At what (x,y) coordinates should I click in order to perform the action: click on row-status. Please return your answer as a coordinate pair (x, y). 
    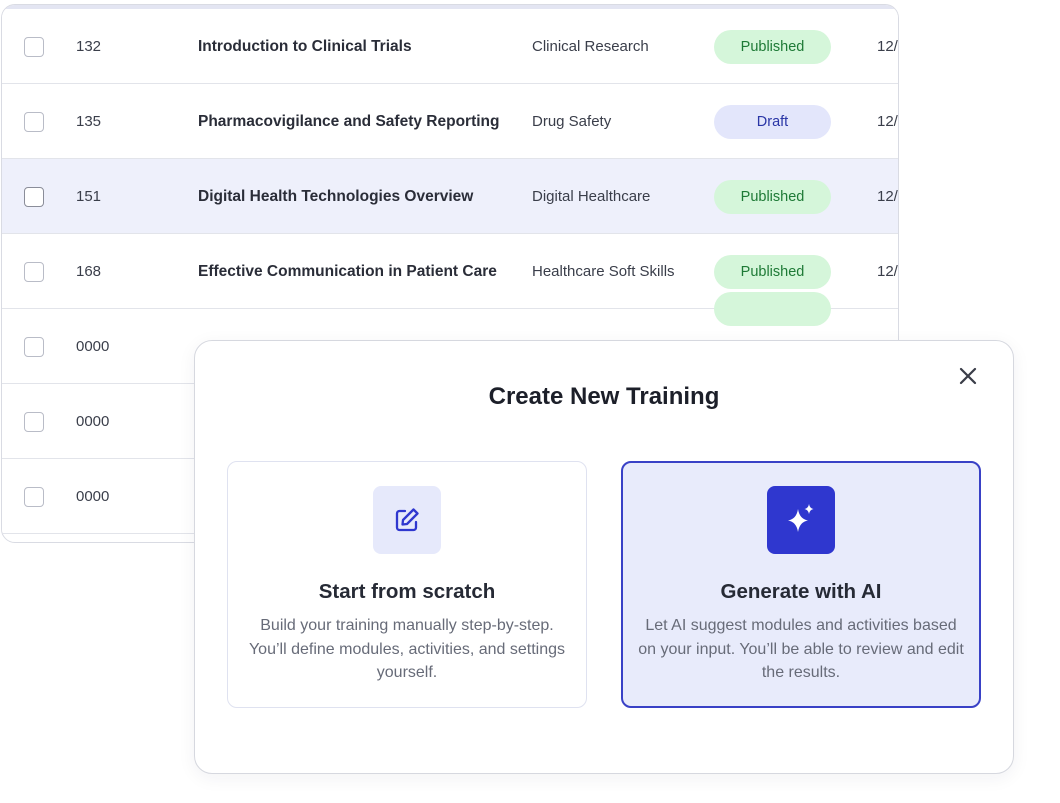
    Looking at the image, I should click on (772, 308).